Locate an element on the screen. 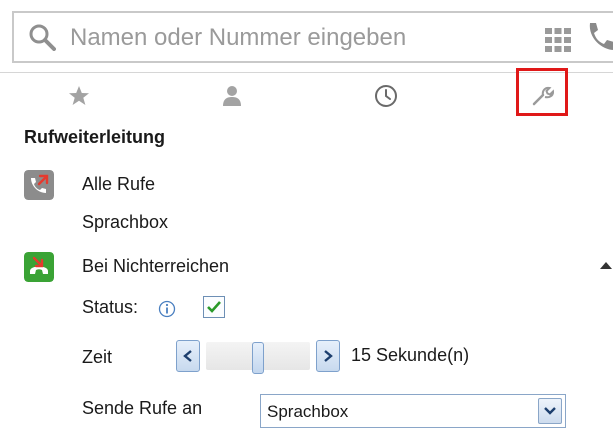  all-calls-label: Alle Rufe is located at coordinates (119, 184).